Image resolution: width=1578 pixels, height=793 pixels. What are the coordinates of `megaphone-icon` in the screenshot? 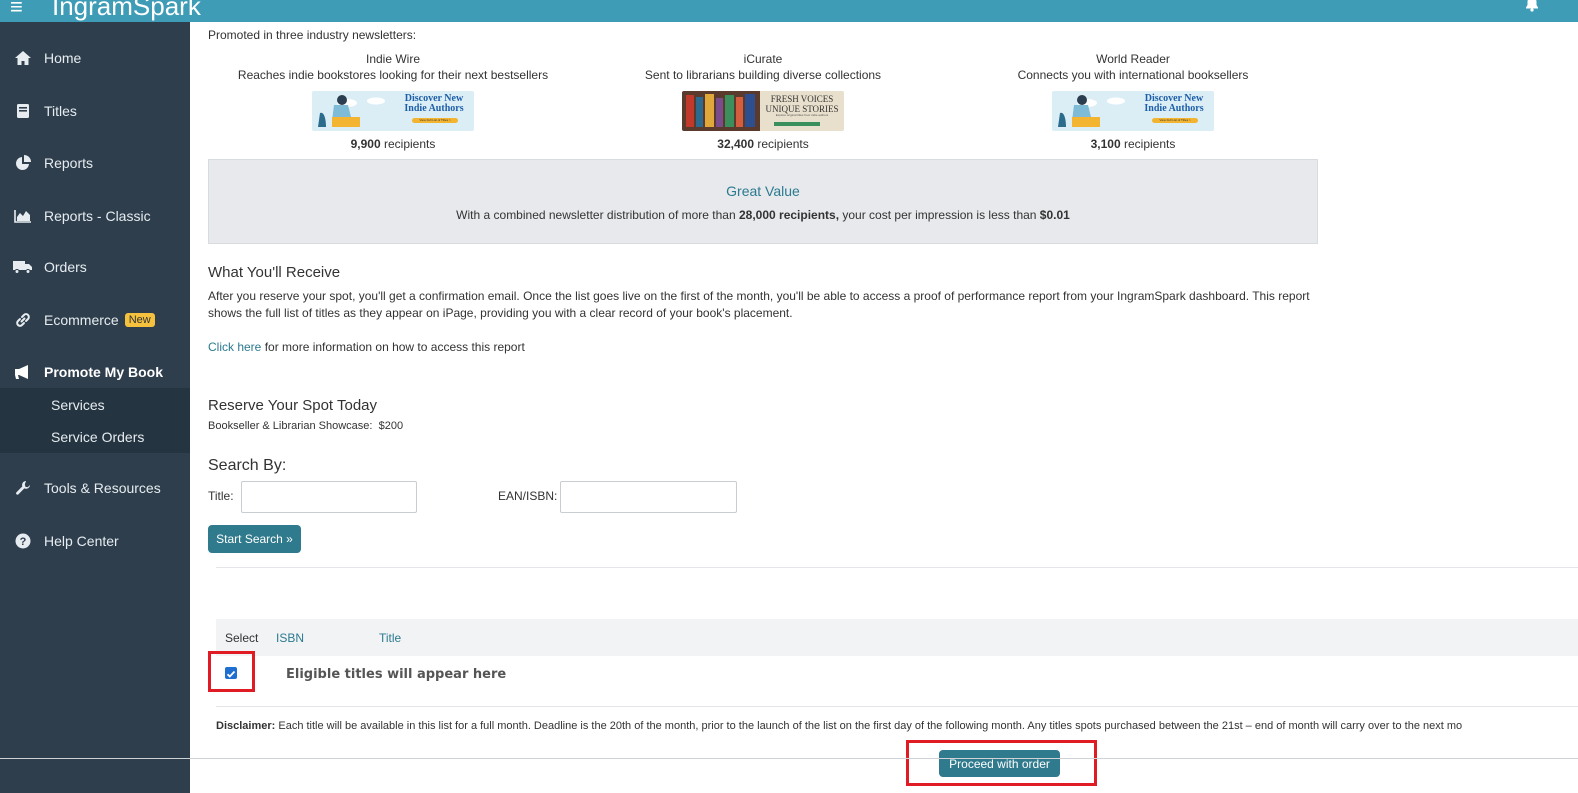 It's located at (23, 372).